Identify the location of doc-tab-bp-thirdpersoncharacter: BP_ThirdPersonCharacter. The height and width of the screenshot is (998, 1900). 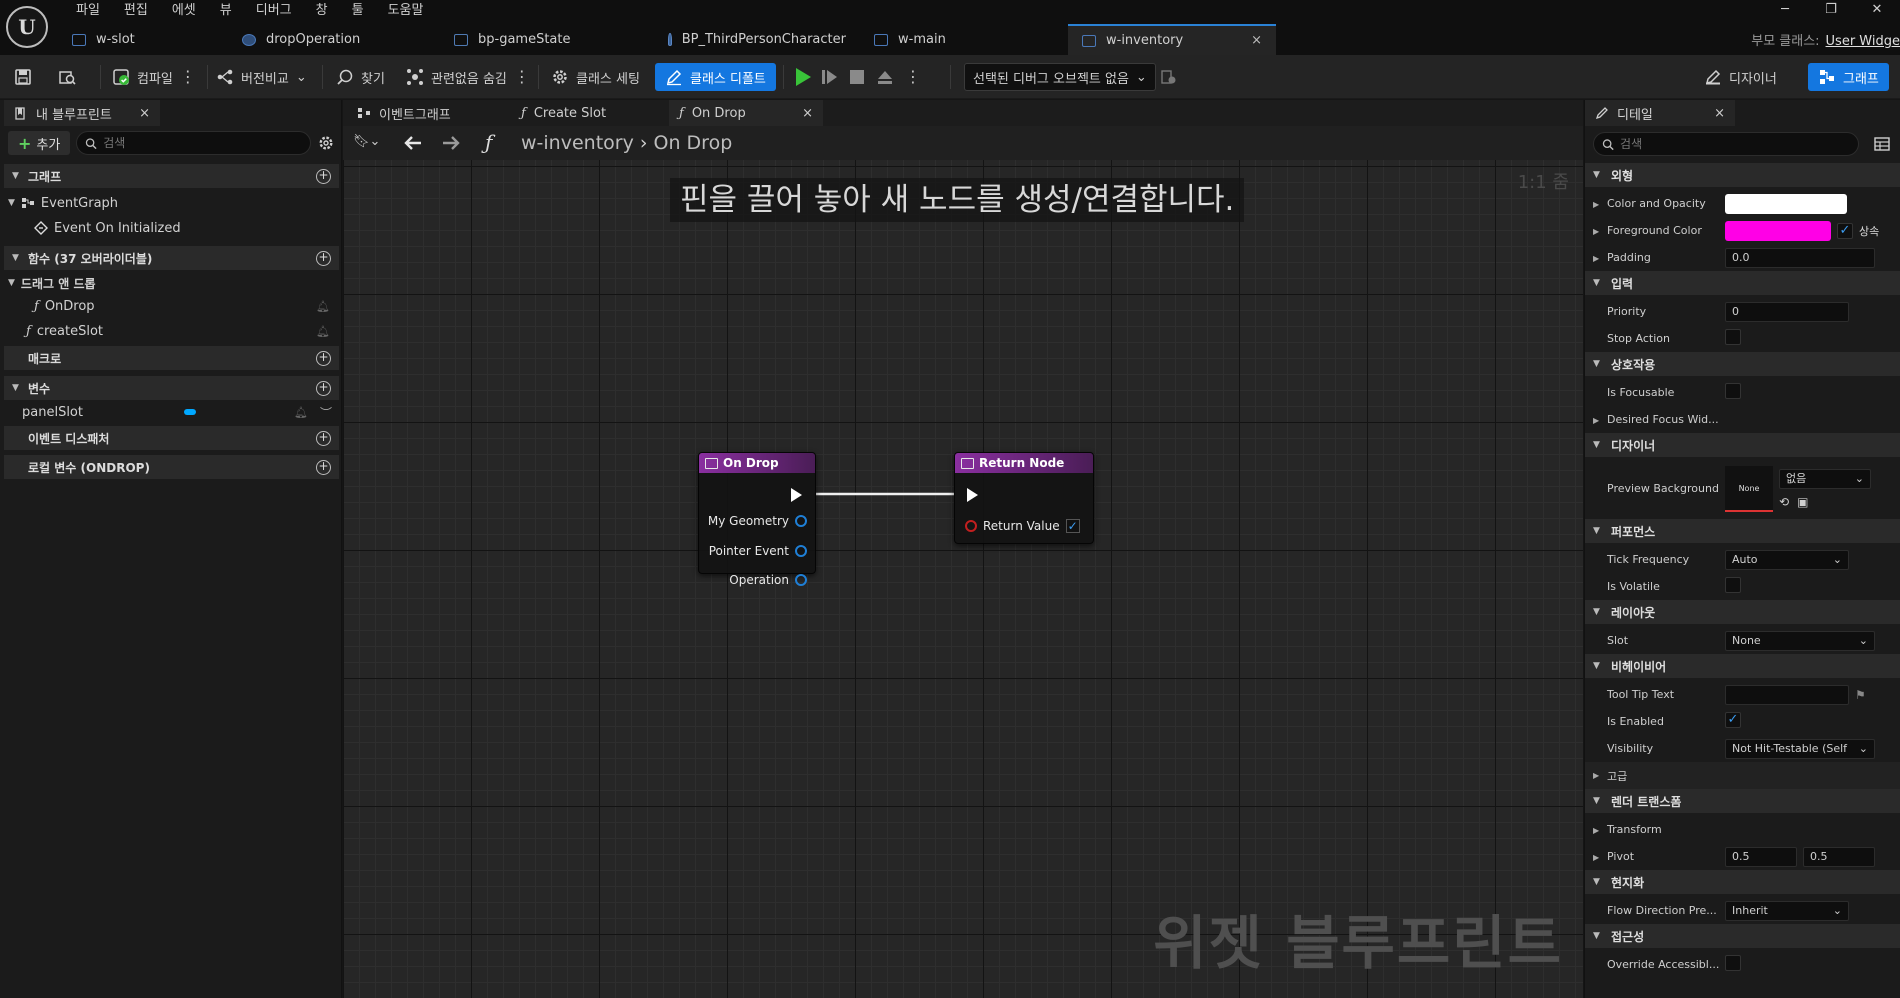
(757, 39).